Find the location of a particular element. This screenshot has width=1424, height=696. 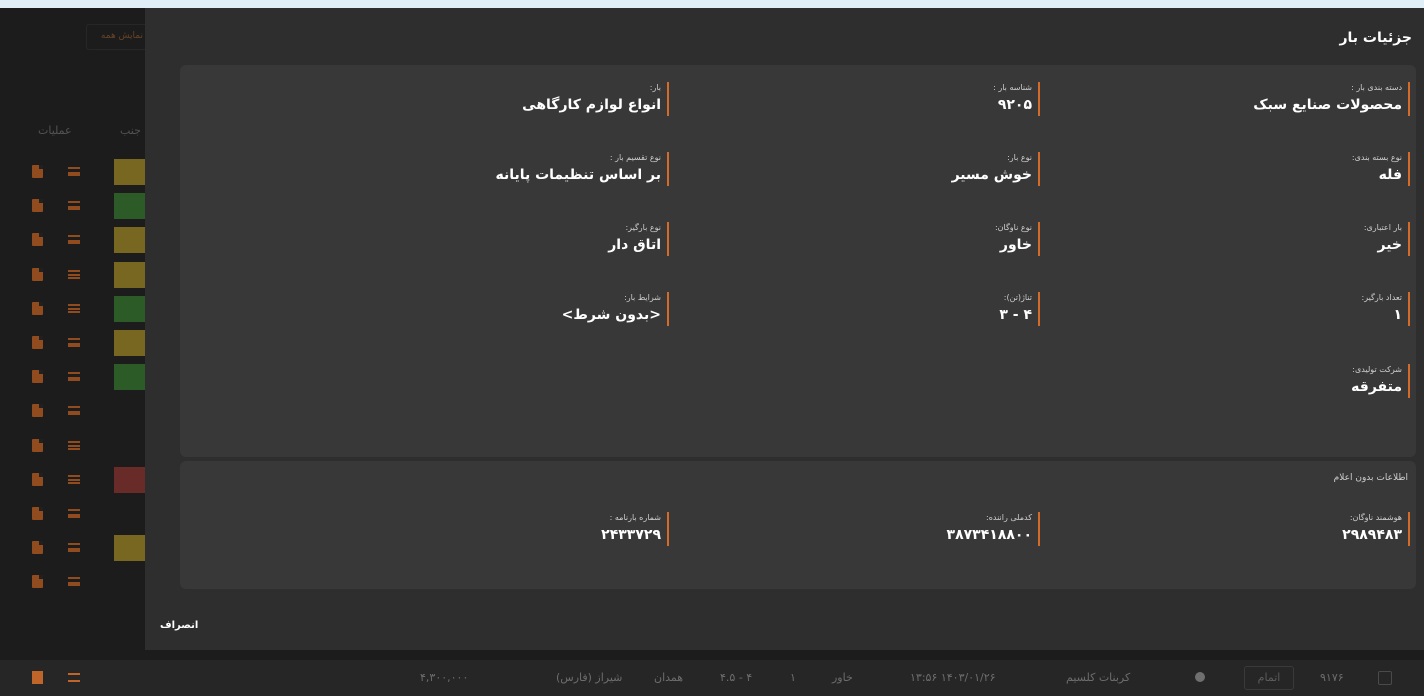

status-dot is located at coordinates (1200, 677).